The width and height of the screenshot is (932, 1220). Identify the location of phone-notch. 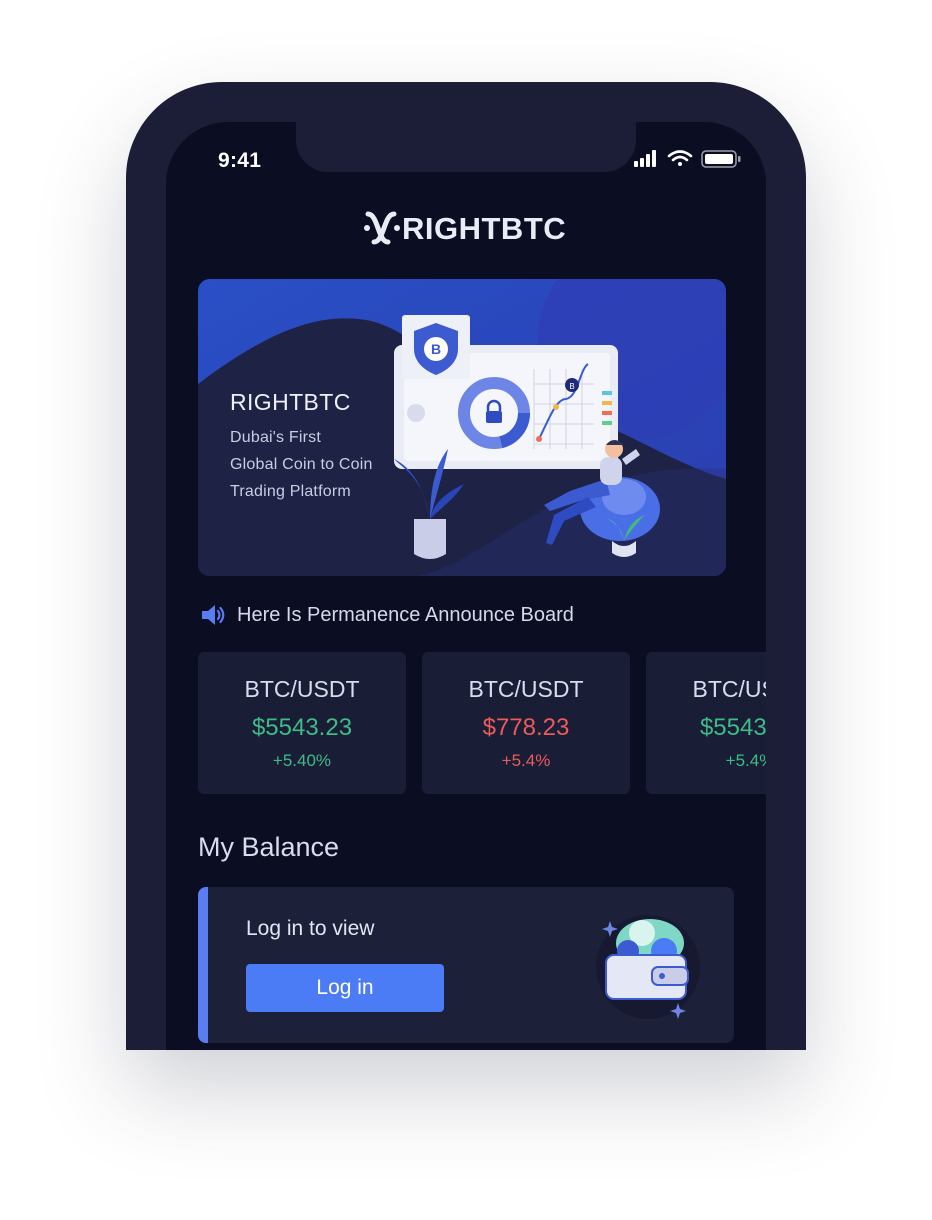
(466, 147).